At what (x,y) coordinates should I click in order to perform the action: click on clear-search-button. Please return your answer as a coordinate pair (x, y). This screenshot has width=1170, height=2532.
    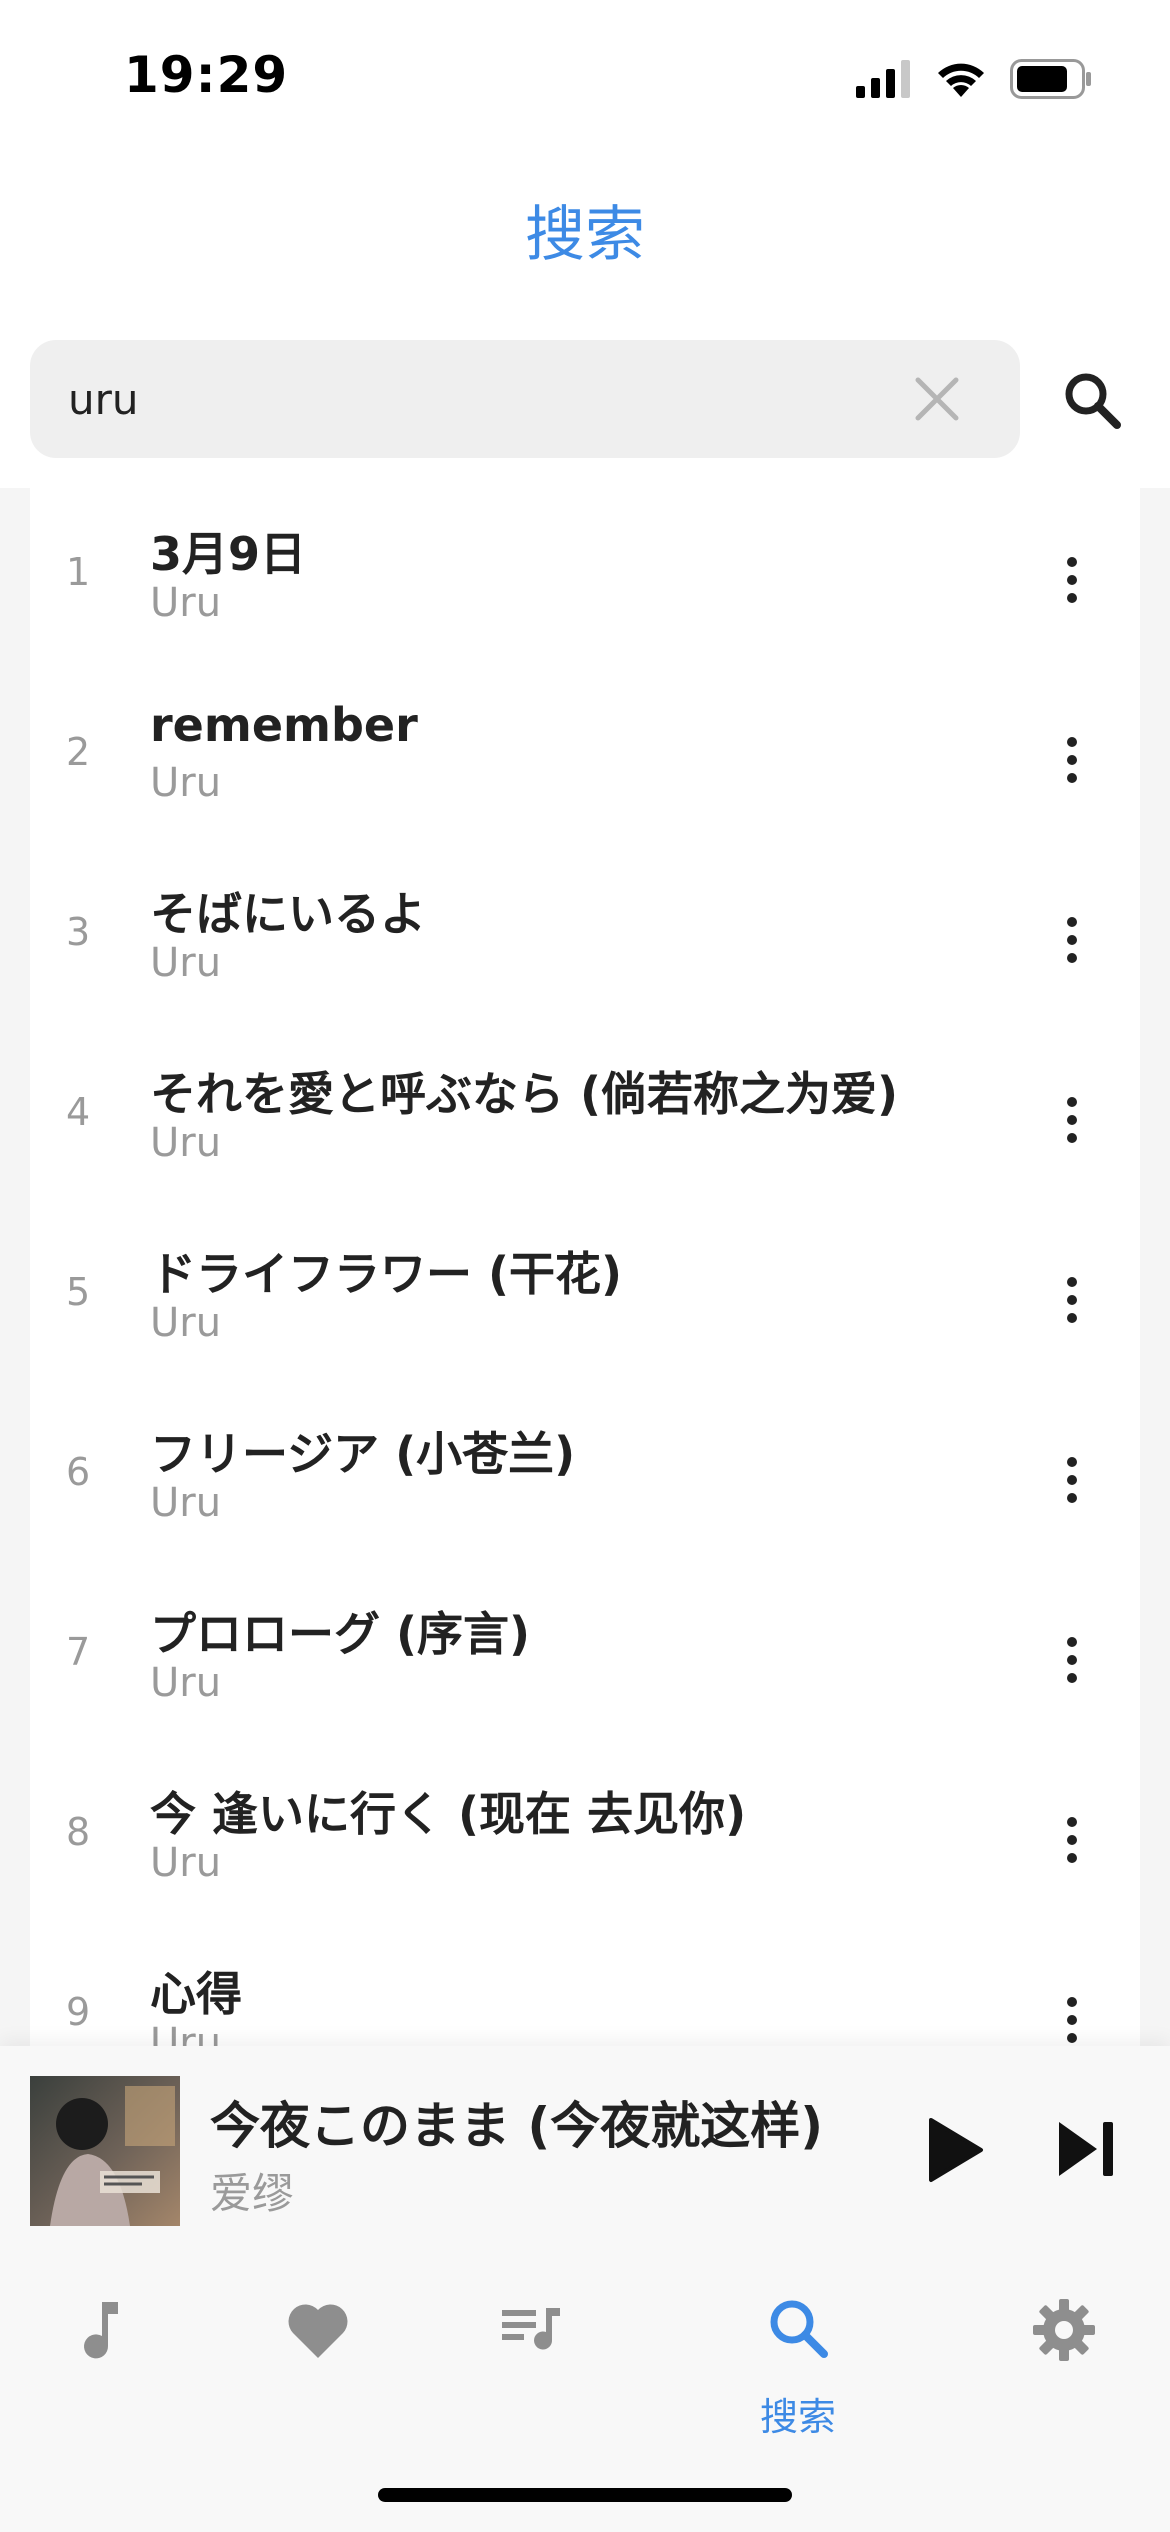
    Looking at the image, I should click on (937, 399).